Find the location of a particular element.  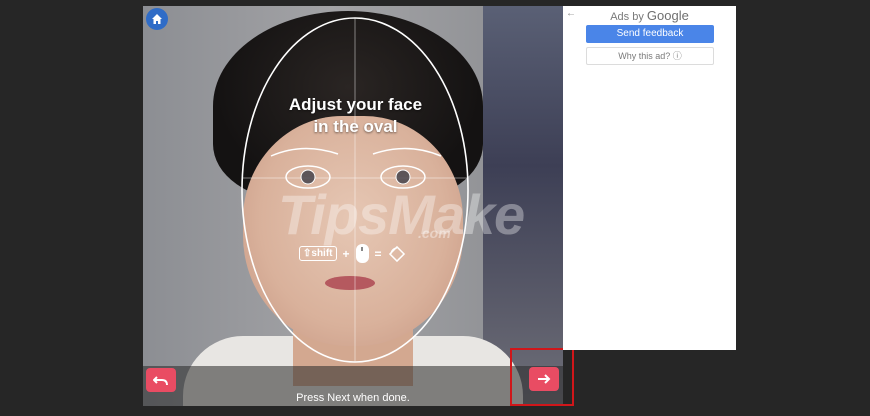

watermark-suffix: .com is located at coordinates (434, 233).